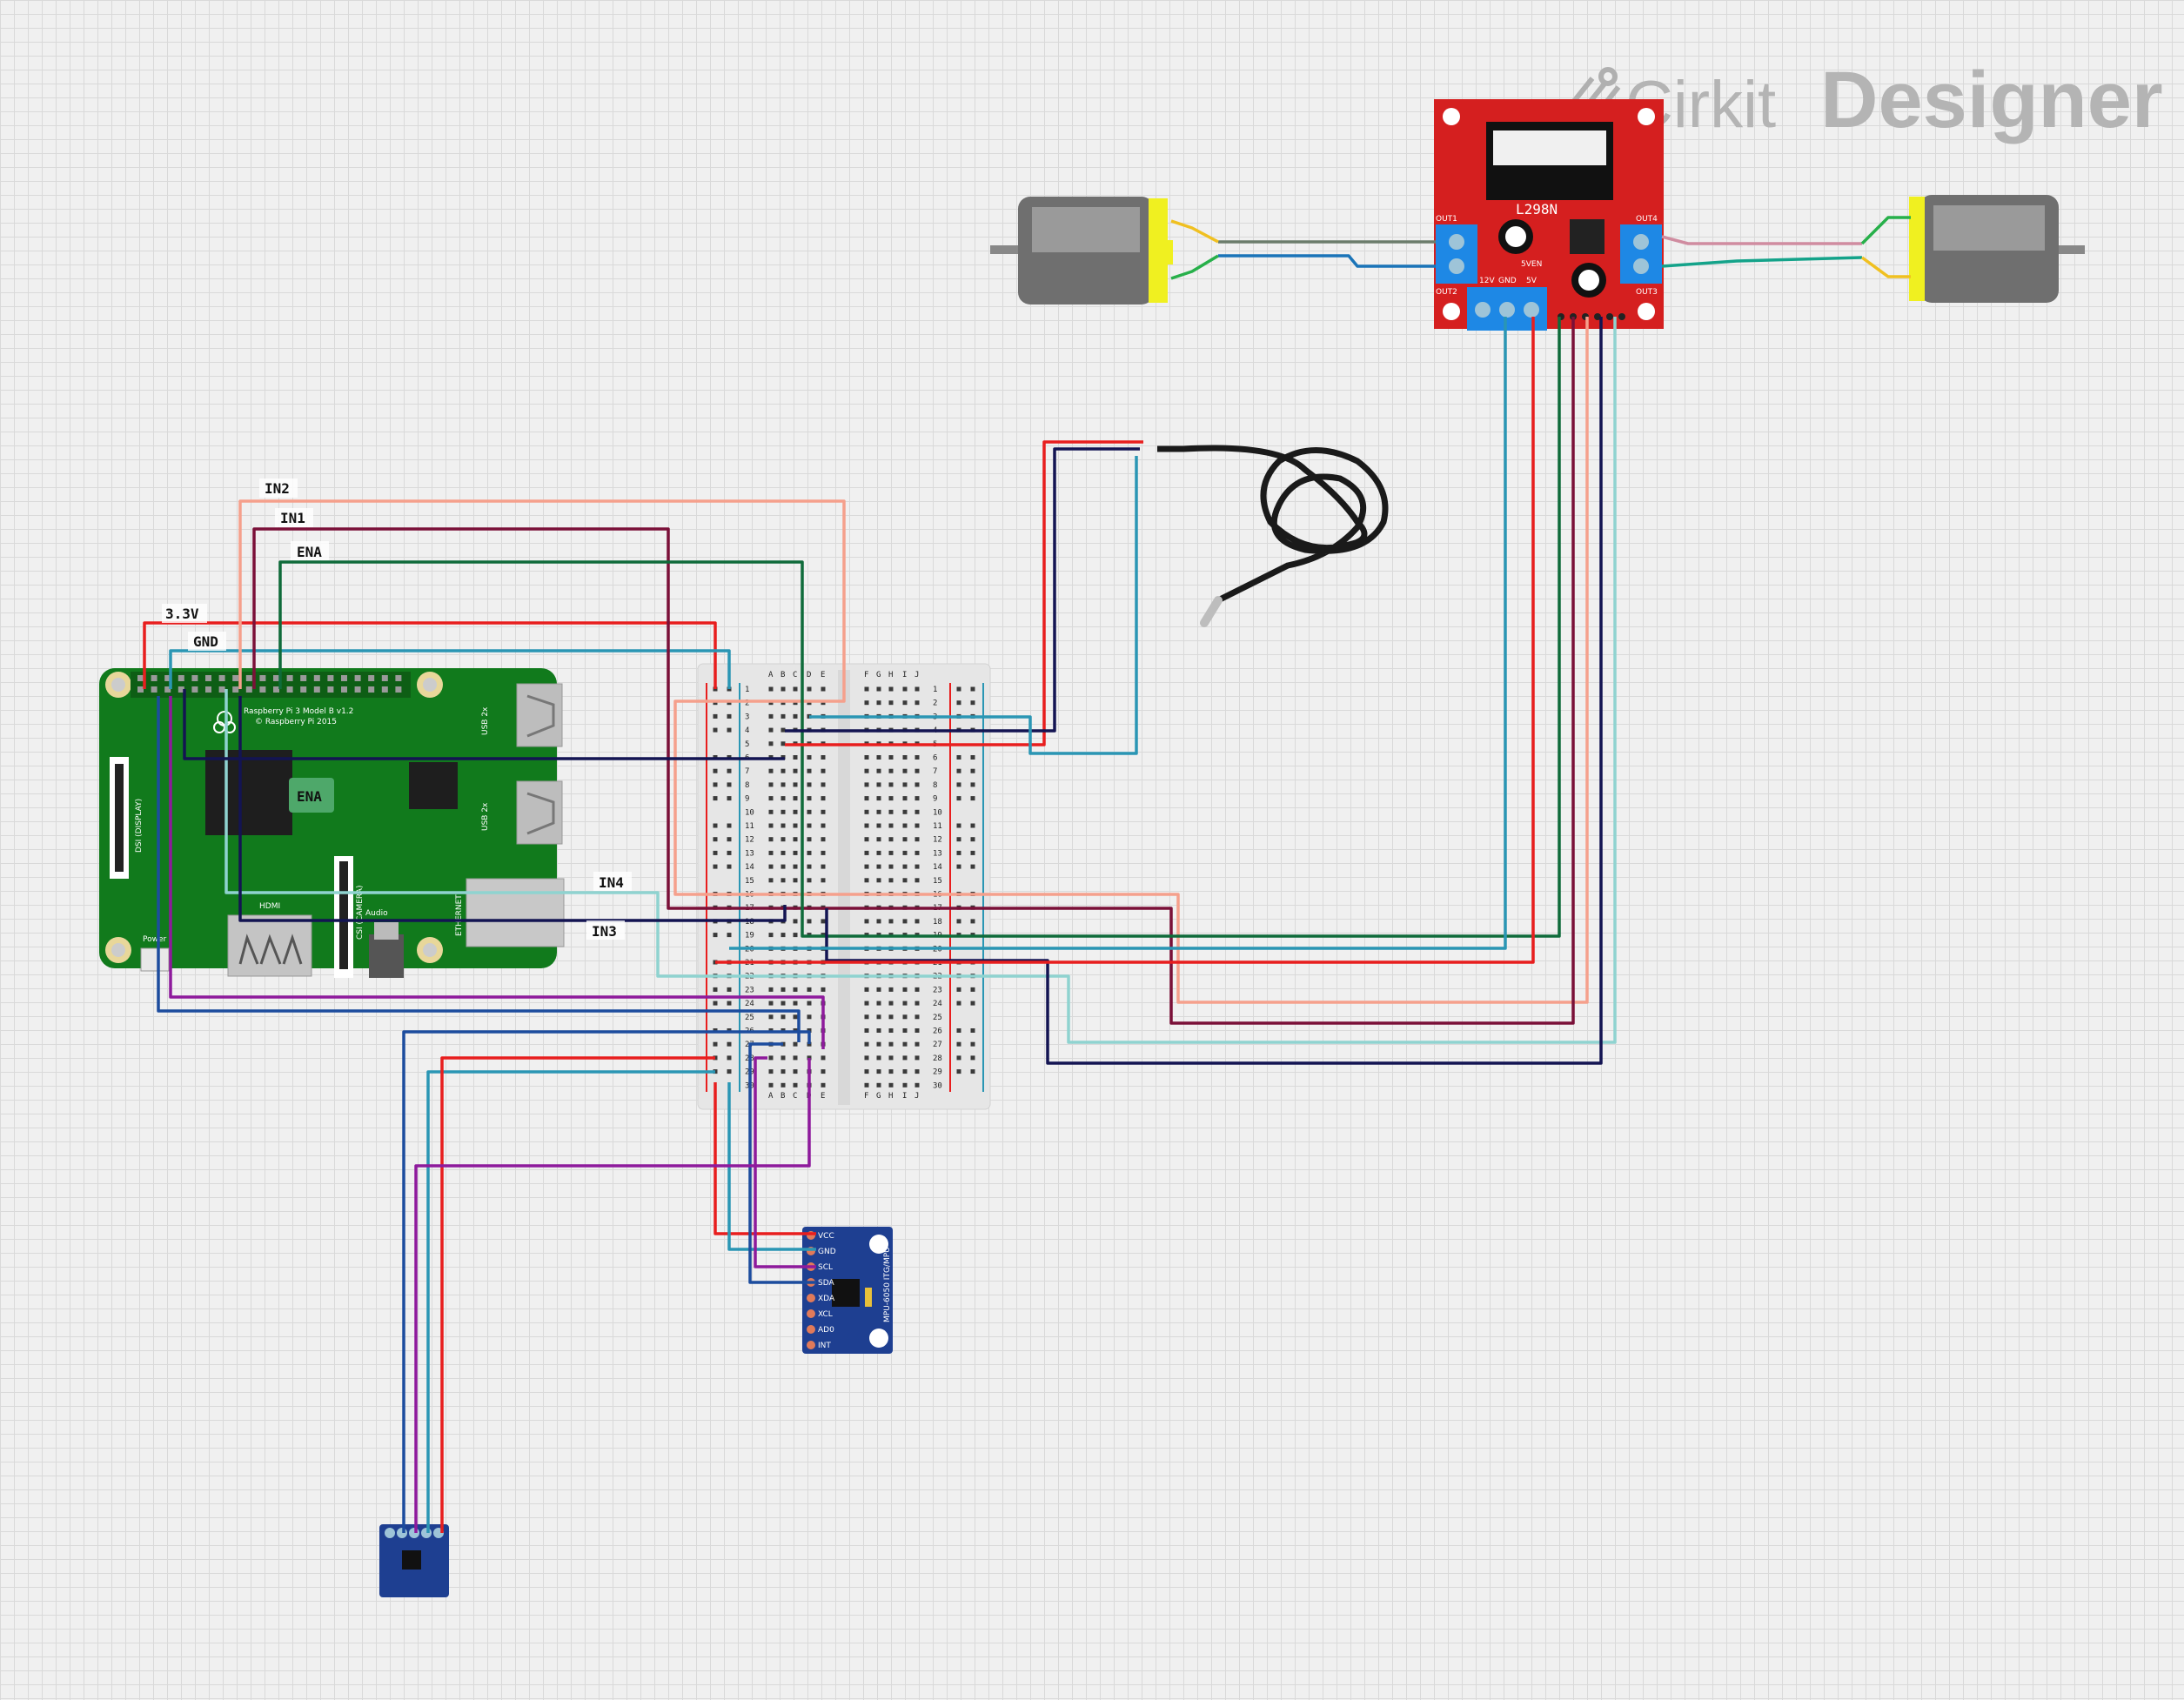  What do you see at coordinates (935, 758) in the screenshot?
I see `row-number: 6` at bounding box center [935, 758].